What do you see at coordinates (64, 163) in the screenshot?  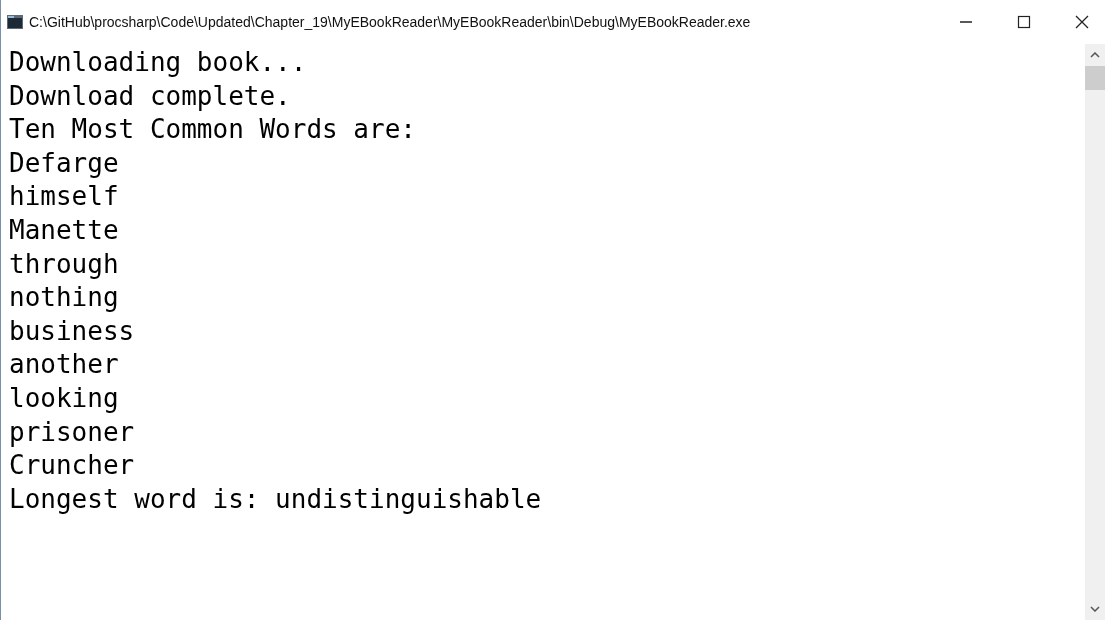 I see `console-output-line: Defarge` at bounding box center [64, 163].